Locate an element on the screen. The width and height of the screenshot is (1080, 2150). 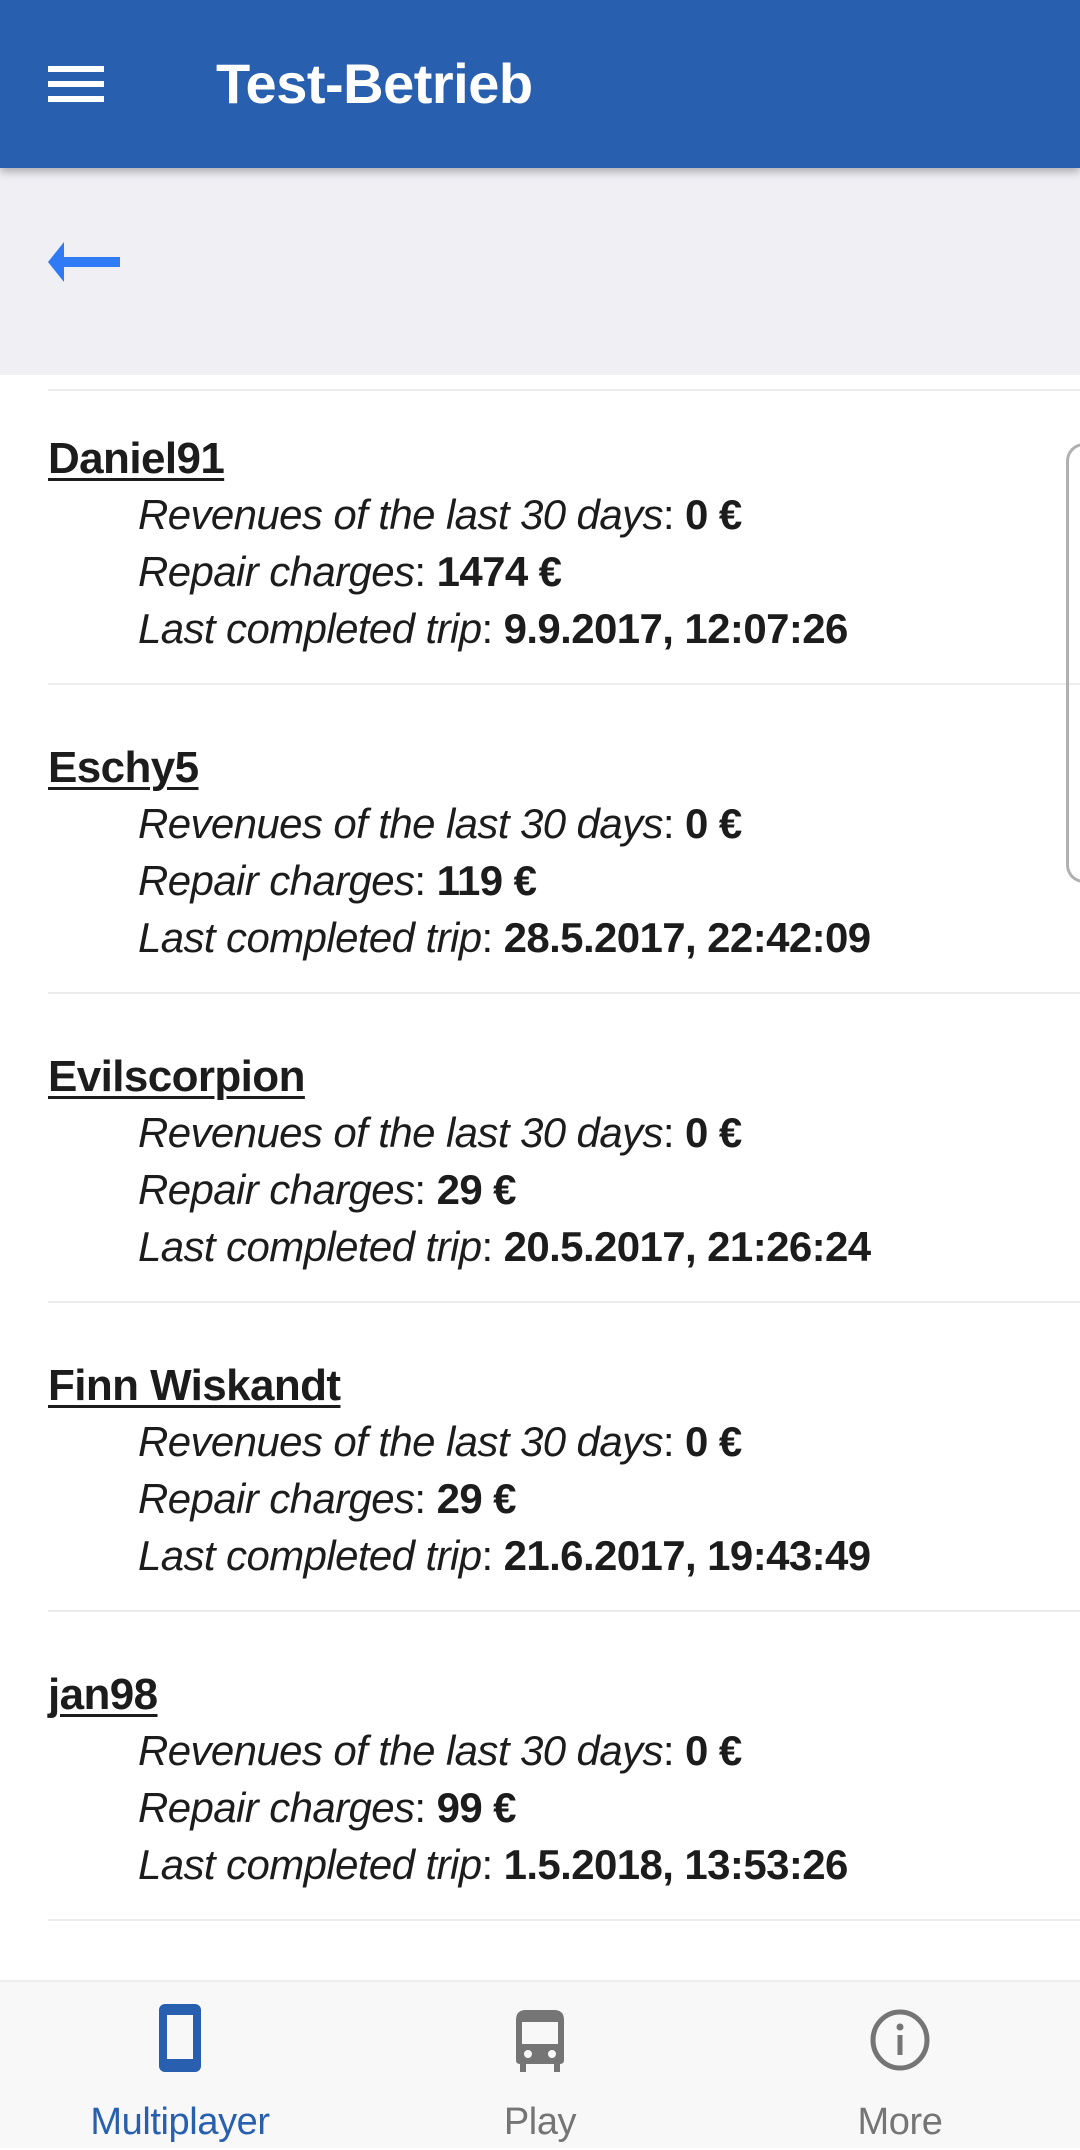
bottom-navigation: Multiplayer Play More is located at coordinates (540, 2064).